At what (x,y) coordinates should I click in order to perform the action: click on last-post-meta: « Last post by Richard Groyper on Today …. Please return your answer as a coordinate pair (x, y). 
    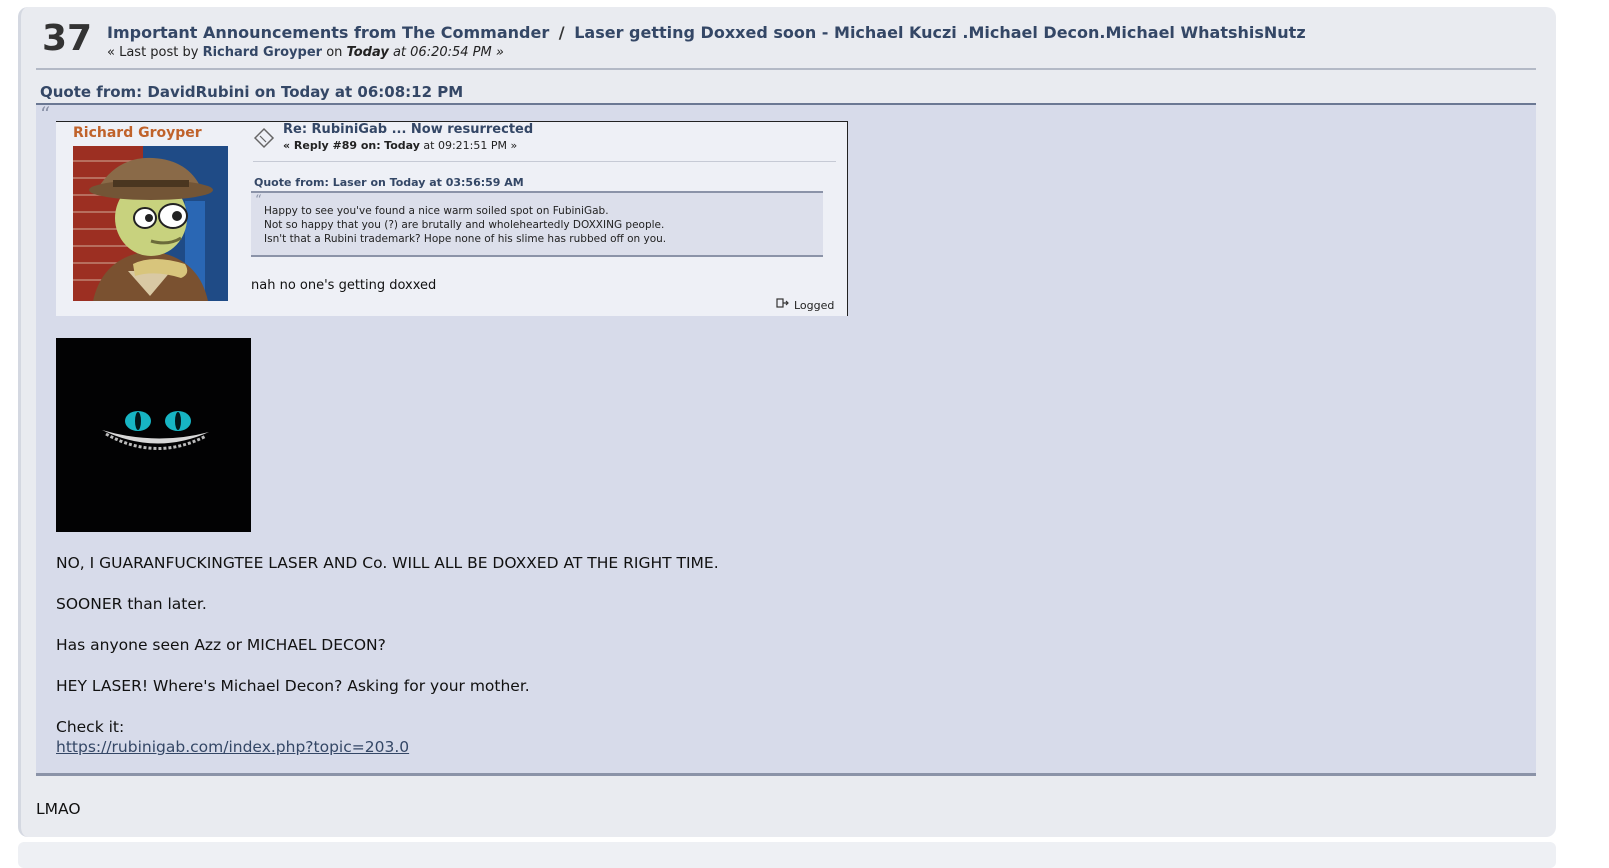
    Looking at the image, I should click on (305, 52).